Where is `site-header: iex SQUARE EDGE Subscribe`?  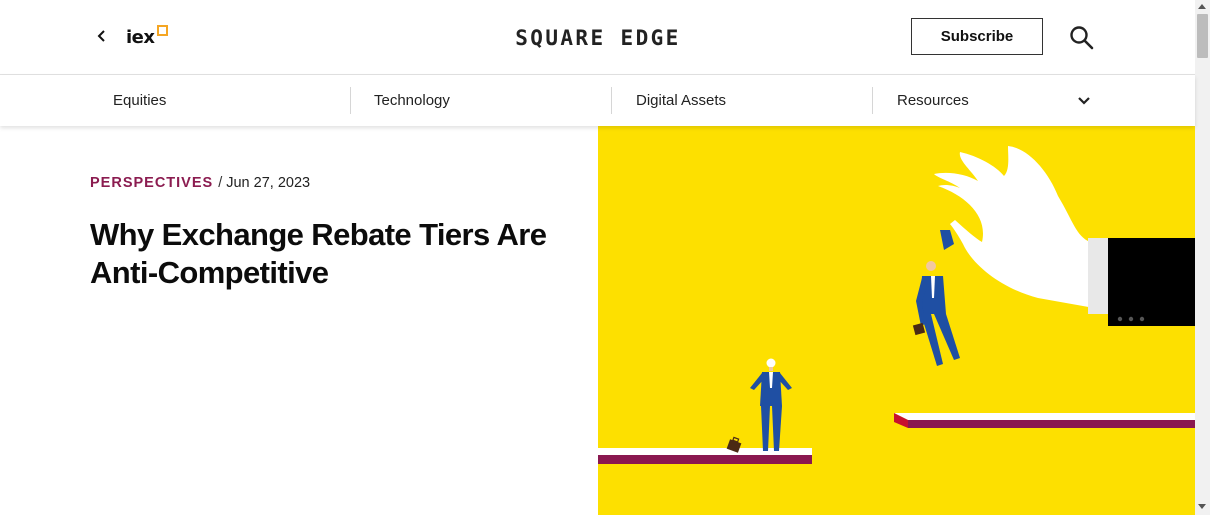
site-header: iex SQUARE EDGE Subscribe is located at coordinates (597, 37).